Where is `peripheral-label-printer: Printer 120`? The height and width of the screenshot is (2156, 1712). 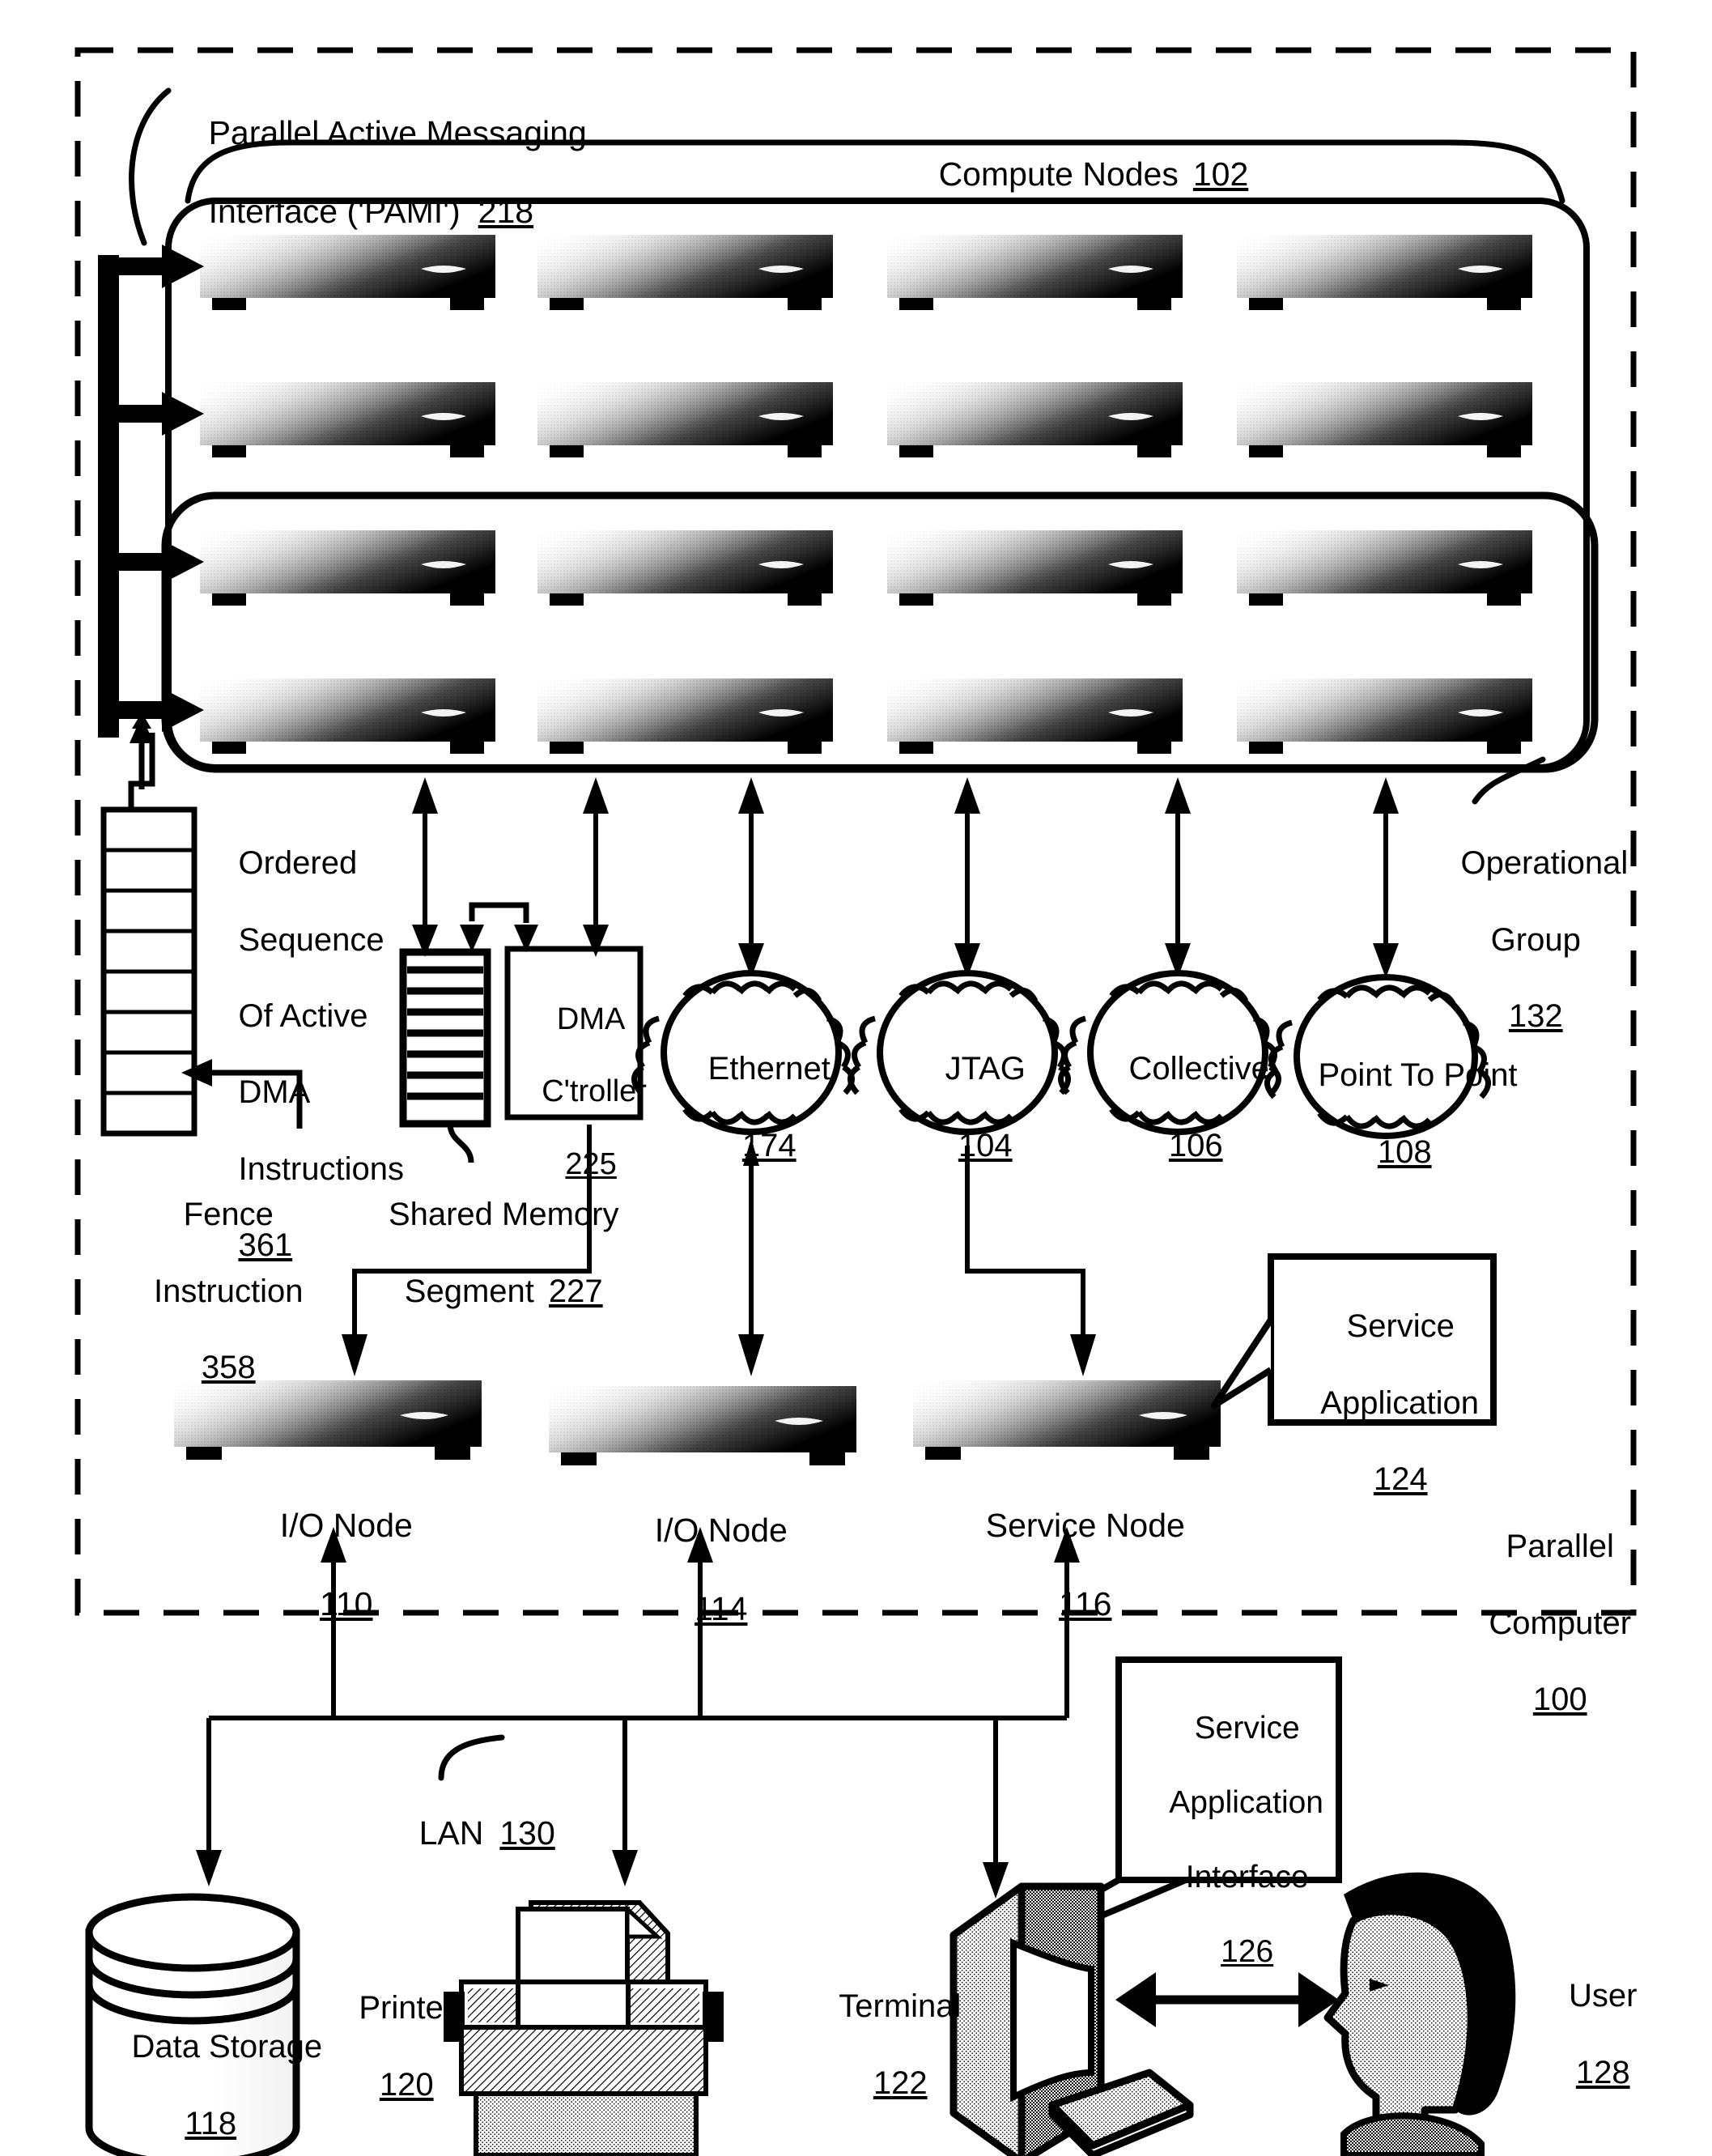 peripheral-label-printer: Printer 120 is located at coordinates (388, 2047).